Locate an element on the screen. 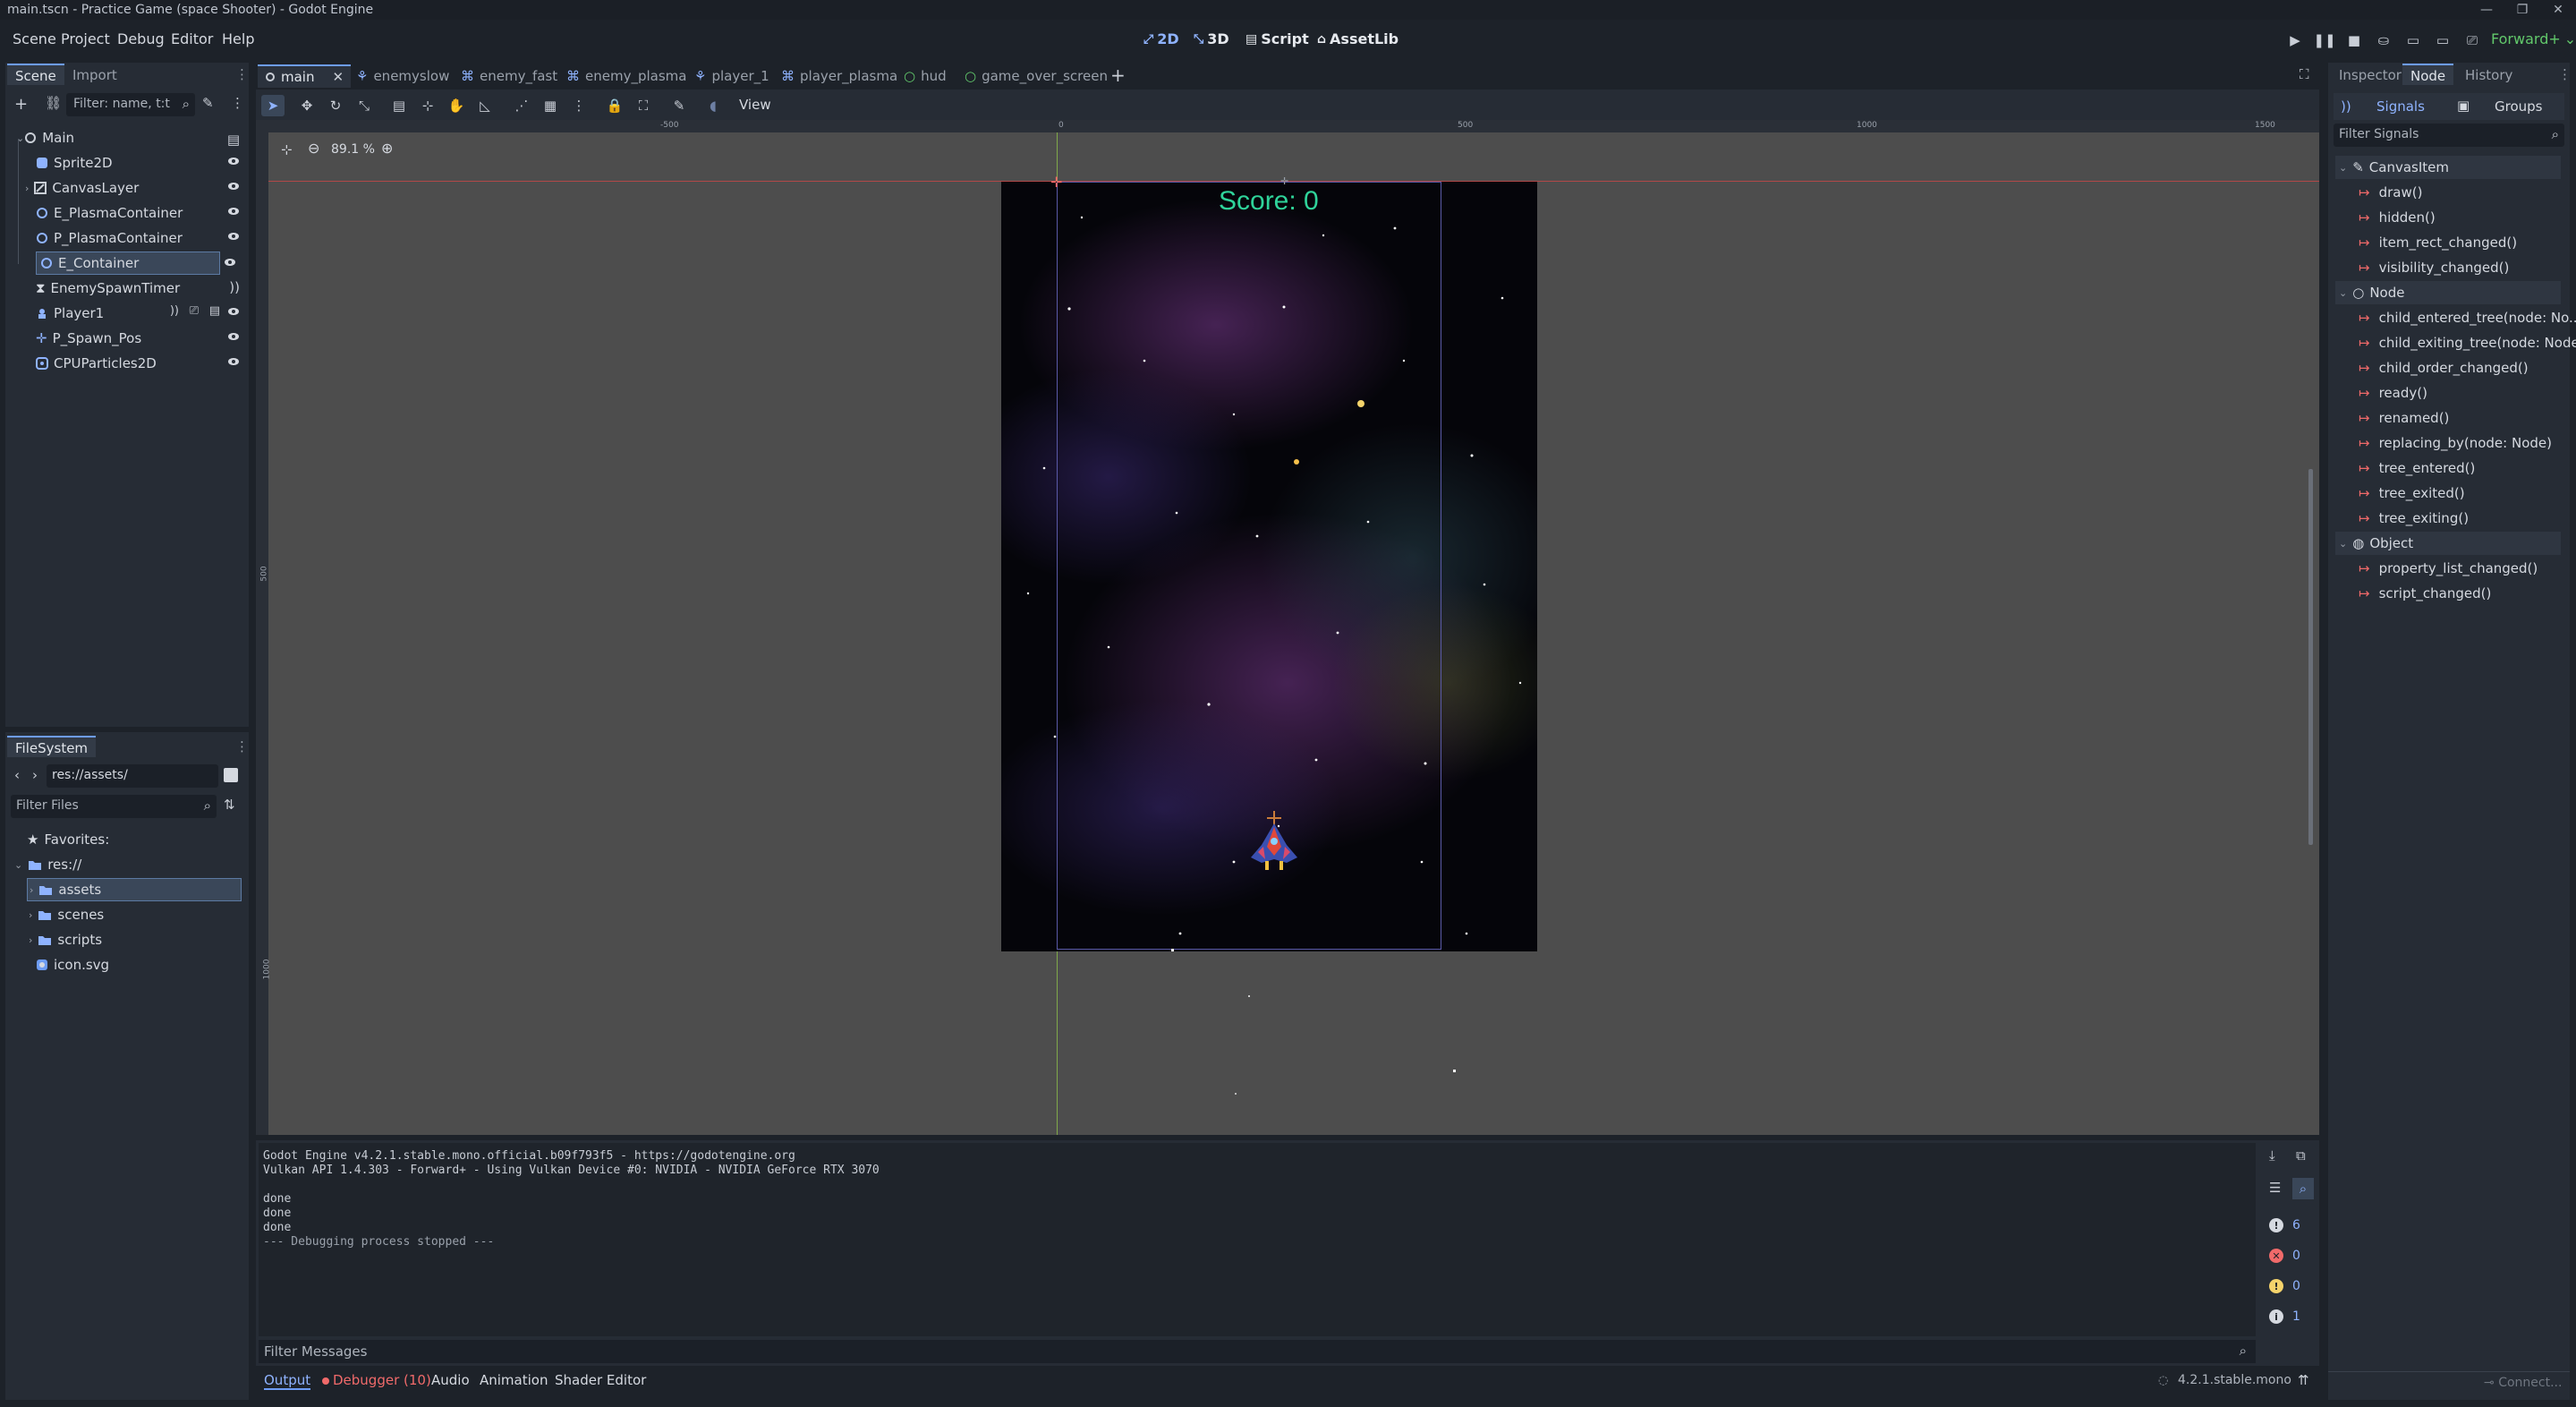  scene-tab-enemy-plasma: ⌘ enemy_plasma is located at coordinates (626, 76).